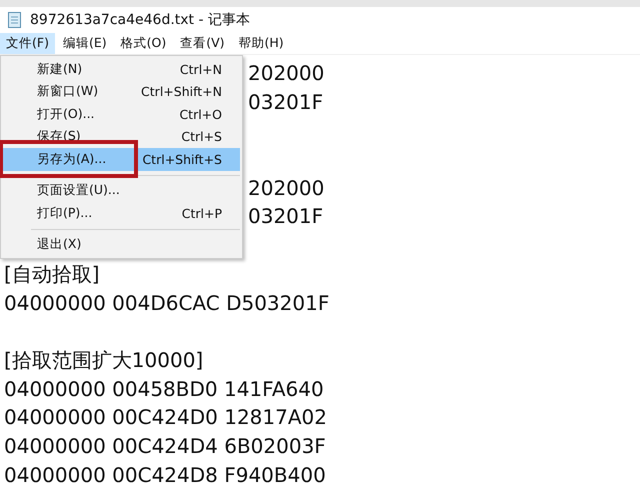 Image resolution: width=640 pixels, height=489 pixels. What do you see at coordinates (202, 43) in the screenshot?
I see `menu-bar-item: 查看(V)` at bounding box center [202, 43].